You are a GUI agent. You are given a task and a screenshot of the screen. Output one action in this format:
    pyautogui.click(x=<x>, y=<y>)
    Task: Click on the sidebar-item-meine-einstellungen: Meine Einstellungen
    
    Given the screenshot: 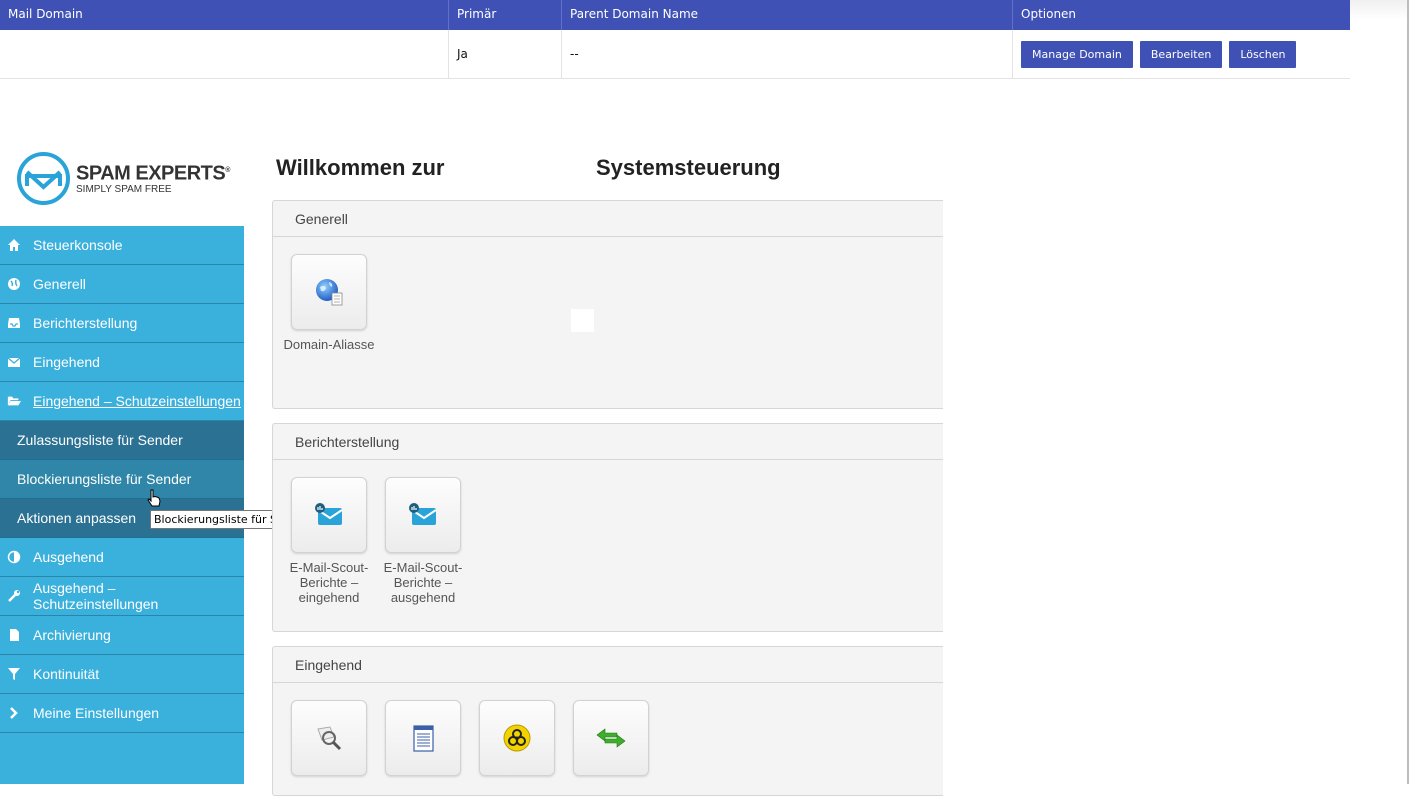 What is the action you would take?
    pyautogui.click(x=122, y=713)
    